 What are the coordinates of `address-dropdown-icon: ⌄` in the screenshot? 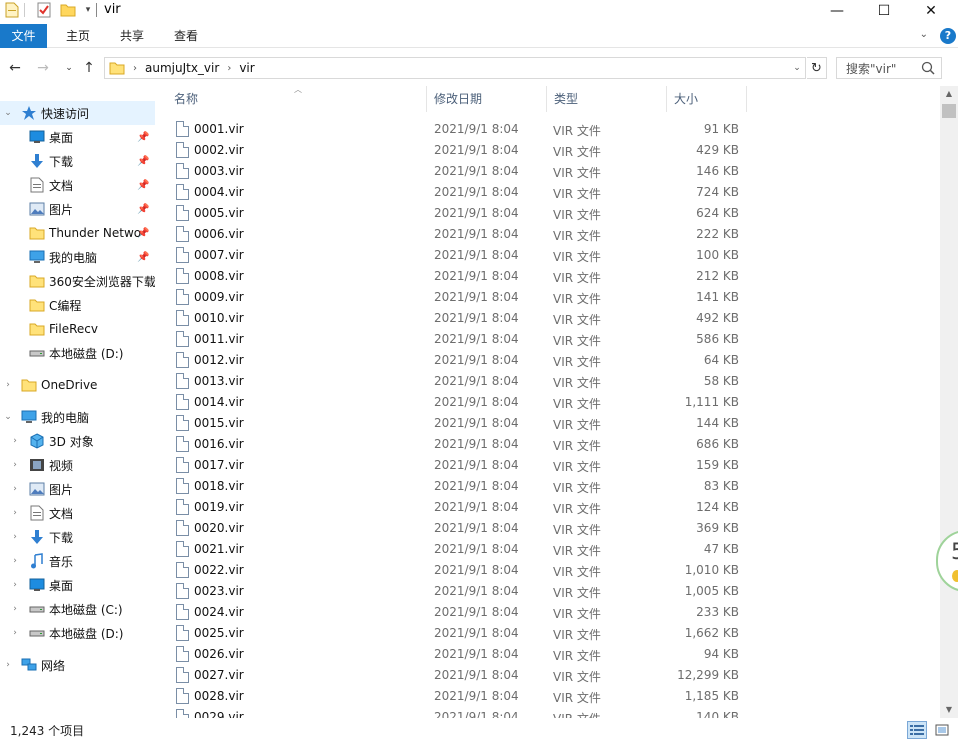 It's located at (797, 68).